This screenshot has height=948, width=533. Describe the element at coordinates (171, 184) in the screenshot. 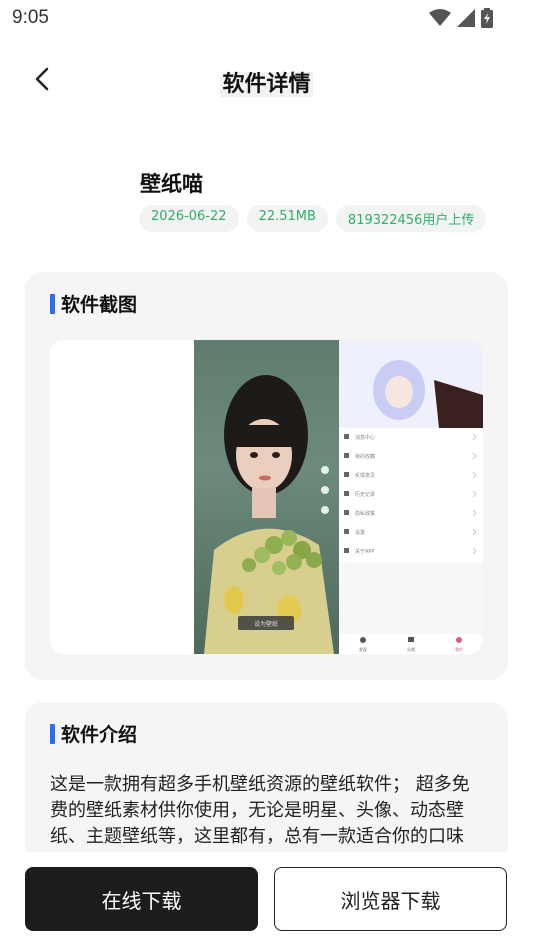

I see `app-name: 壁纸喵` at that location.